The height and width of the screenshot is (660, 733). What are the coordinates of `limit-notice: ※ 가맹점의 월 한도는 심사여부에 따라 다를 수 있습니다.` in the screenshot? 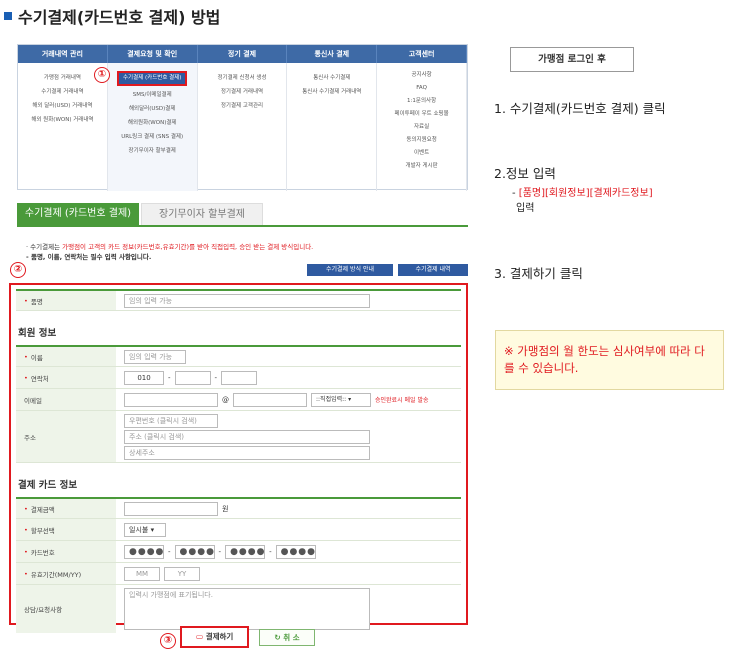 It's located at (609, 360).